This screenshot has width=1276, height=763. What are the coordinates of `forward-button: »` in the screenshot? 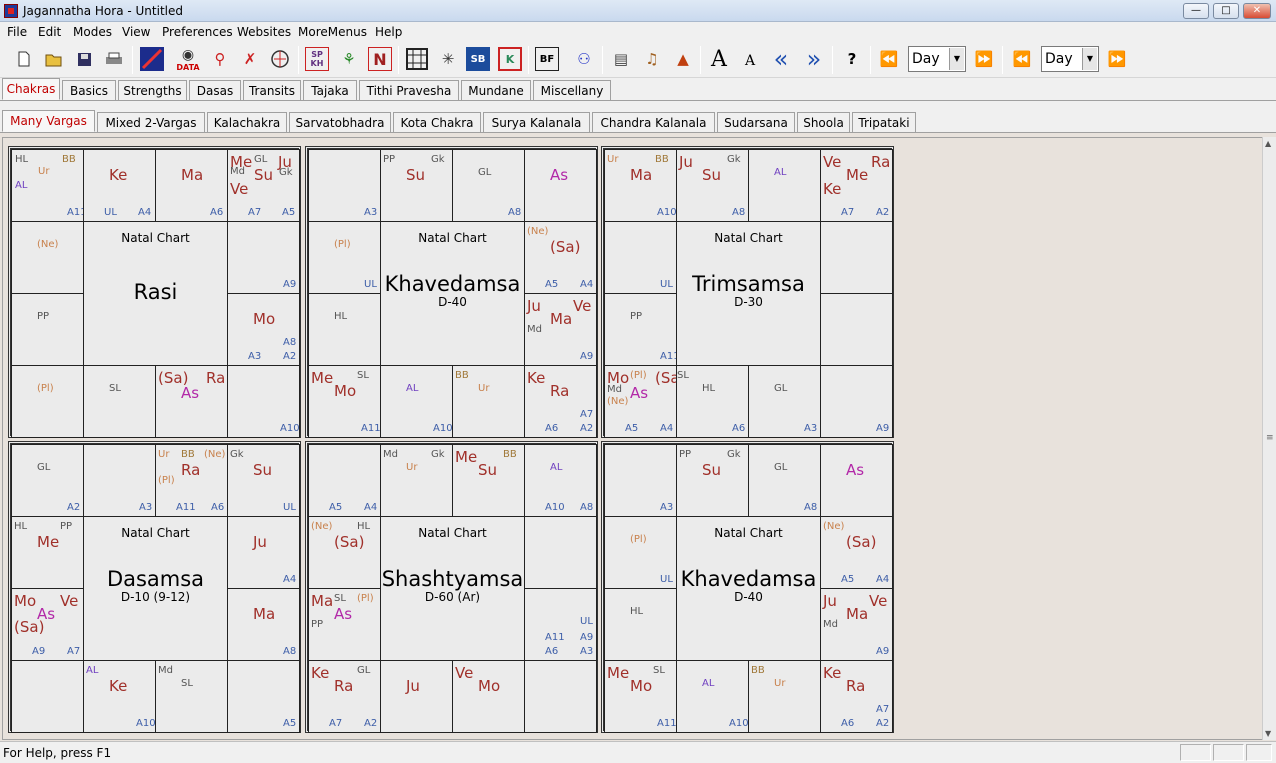 It's located at (814, 59).